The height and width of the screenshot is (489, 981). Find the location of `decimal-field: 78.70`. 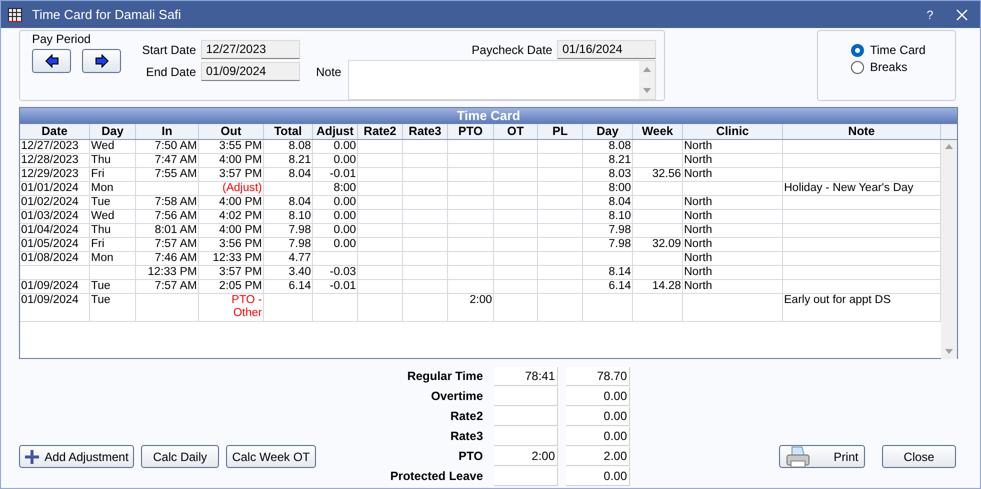

decimal-field: 78.70 is located at coordinates (598, 376).